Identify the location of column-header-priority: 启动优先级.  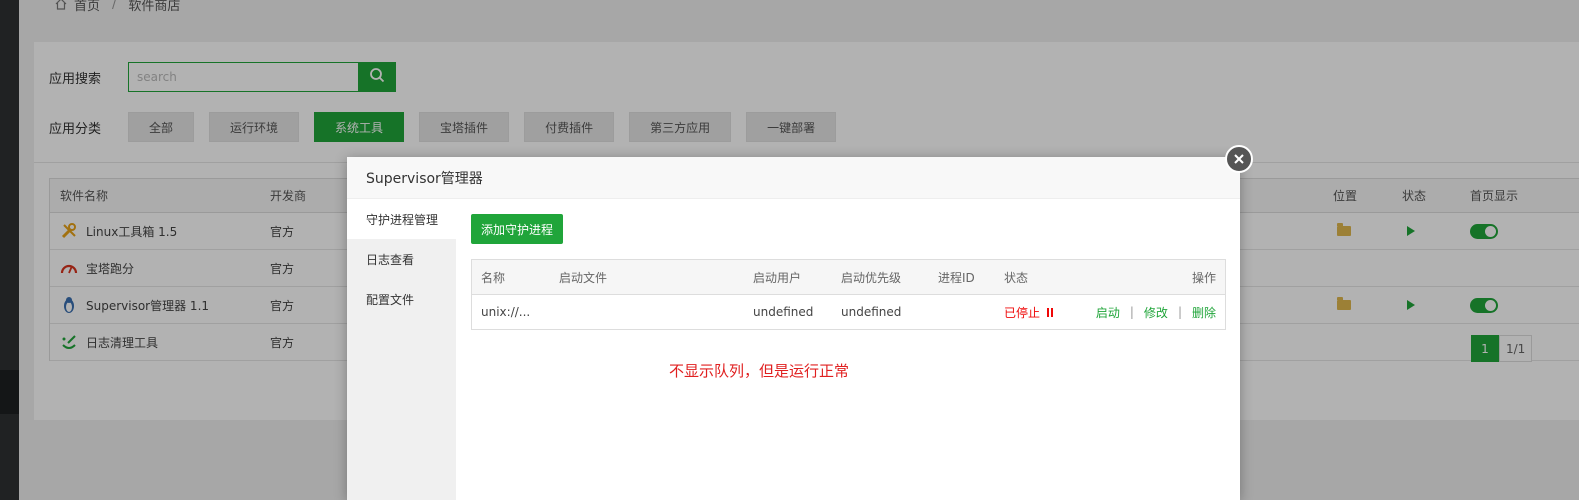
(871, 277).